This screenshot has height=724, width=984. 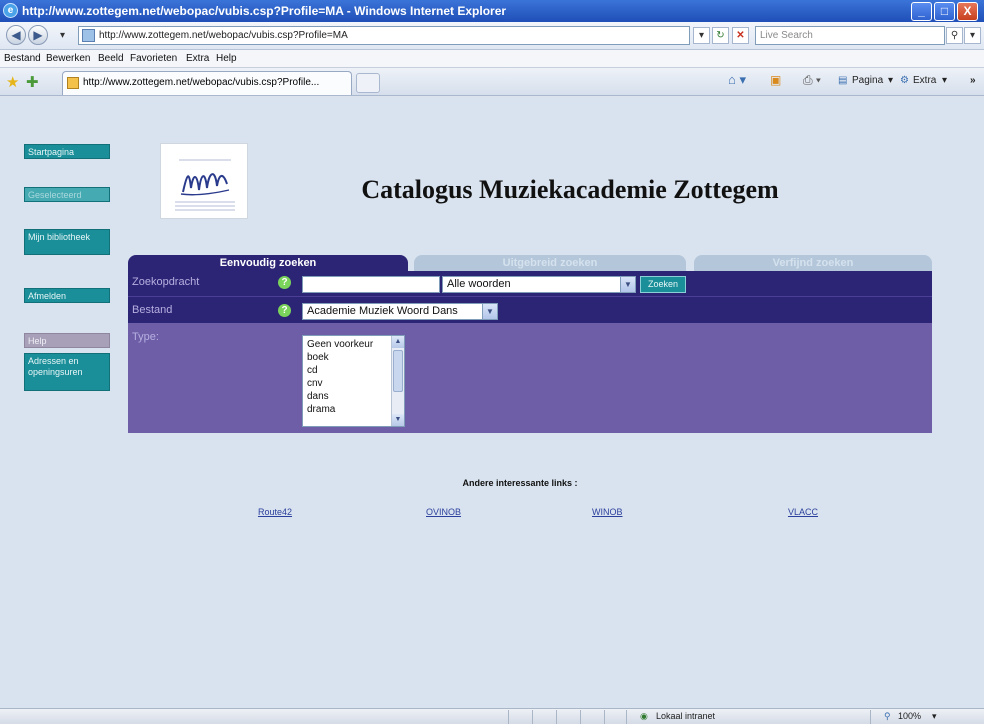 I want to click on ie-logo-icon: e, so click(x=10, y=10).